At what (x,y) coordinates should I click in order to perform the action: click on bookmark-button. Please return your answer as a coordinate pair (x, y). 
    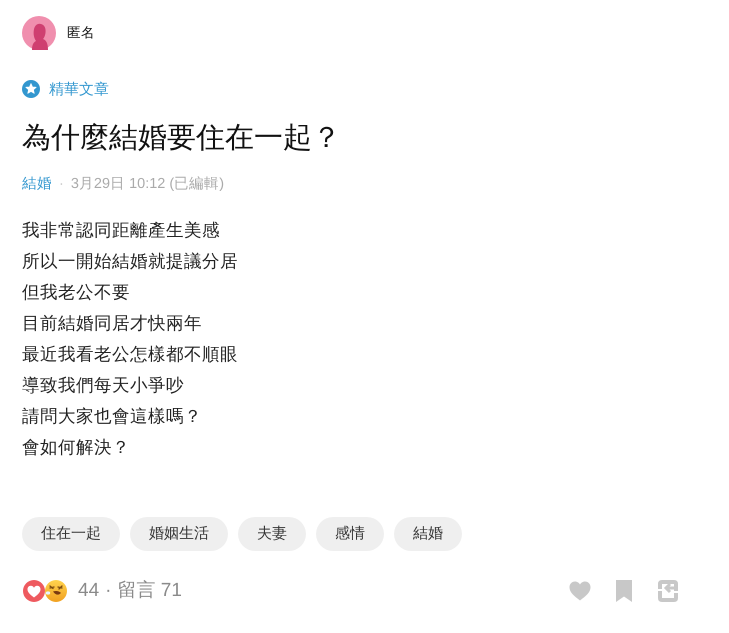
    Looking at the image, I should click on (624, 591).